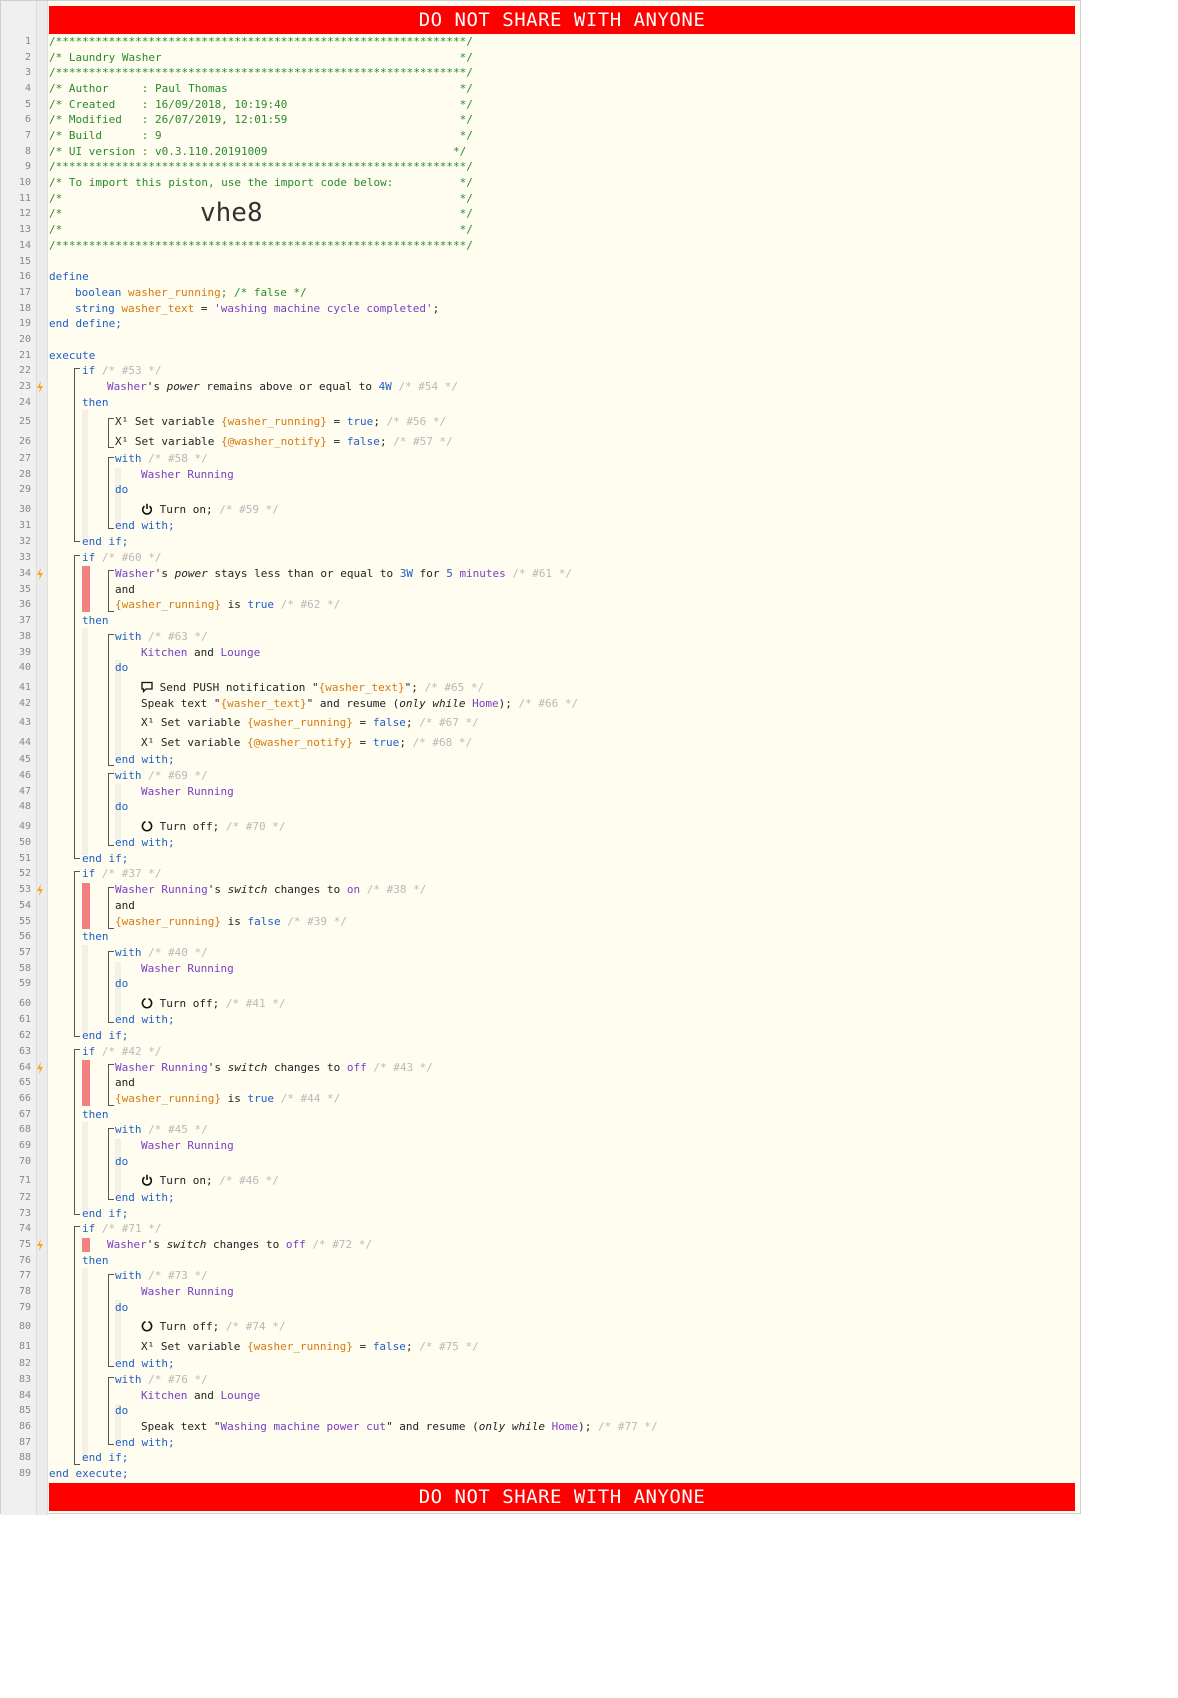 The image size is (1178, 1698). What do you see at coordinates (27, 151) in the screenshot?
I see `line-number: 8` at bounding box center [27, 151].